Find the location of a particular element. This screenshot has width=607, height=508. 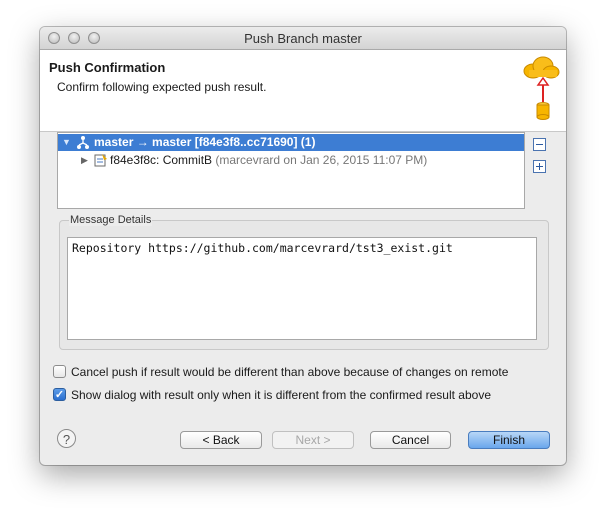

push-to-cloud-icon is located at coordinates (541, 88).